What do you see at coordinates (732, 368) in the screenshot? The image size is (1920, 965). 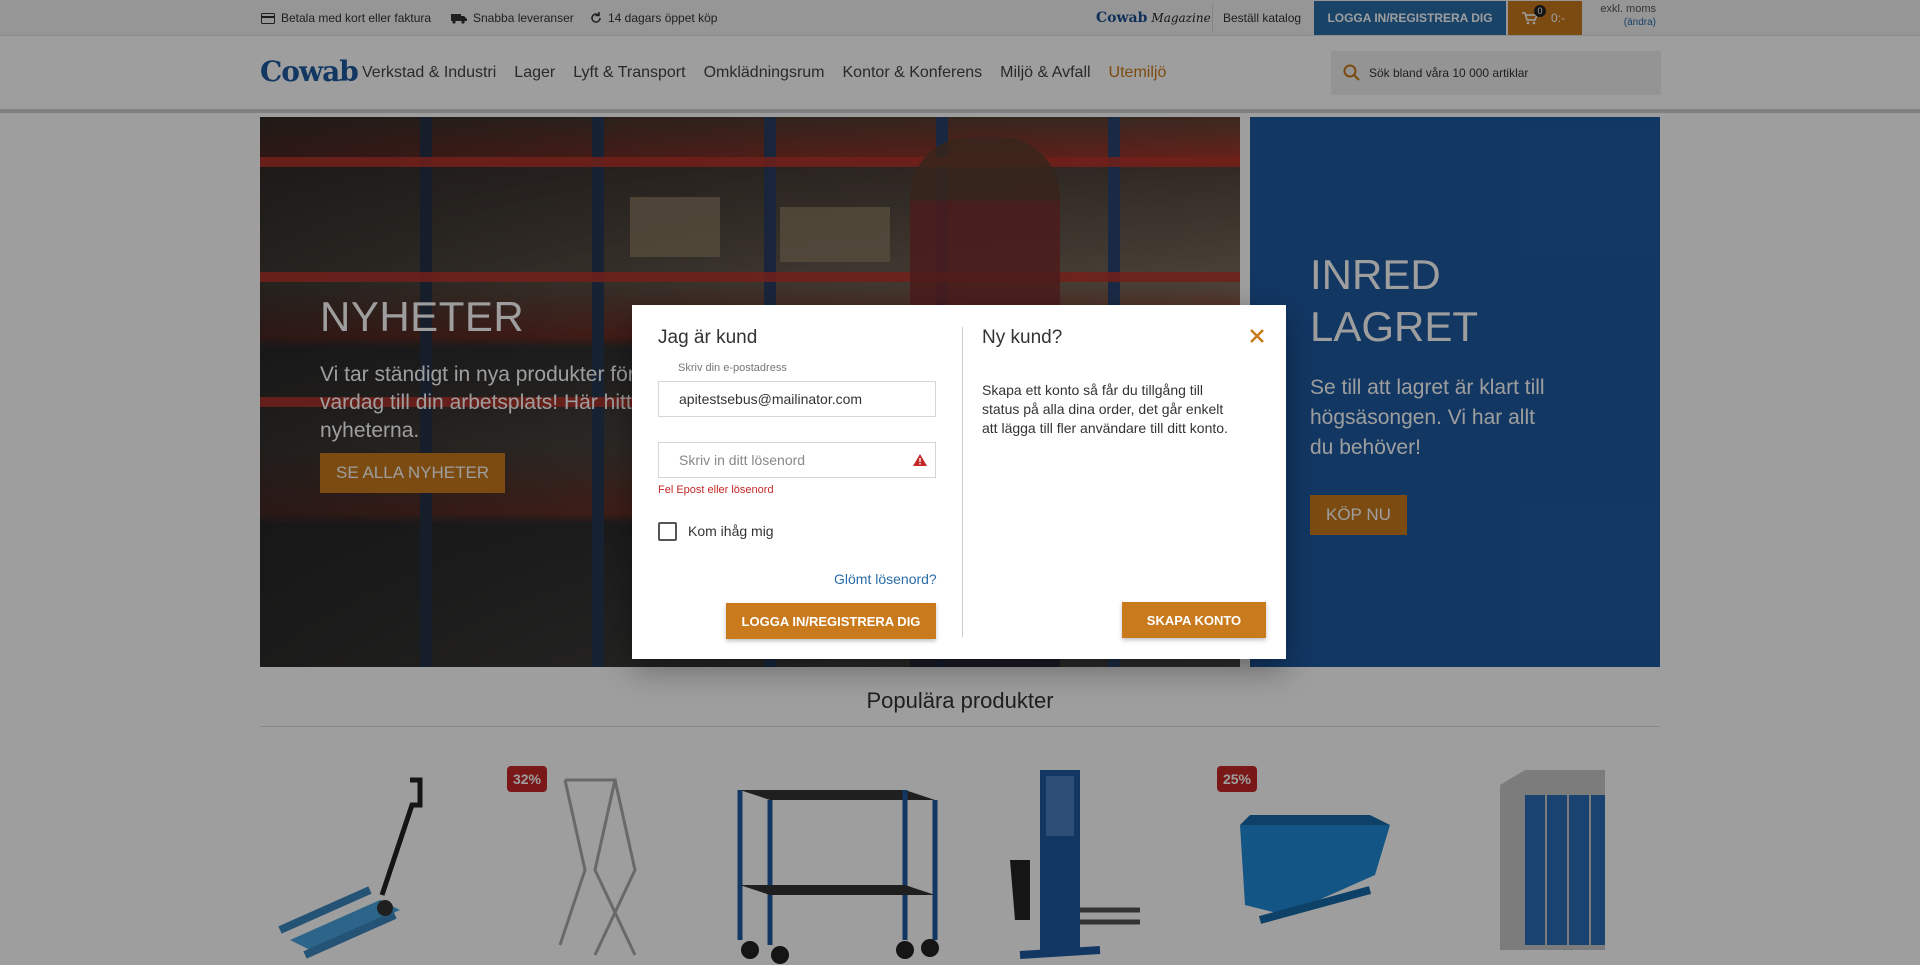 I see `email-field-label: Skriv din e-postadress` at bounding box center [732, 368].